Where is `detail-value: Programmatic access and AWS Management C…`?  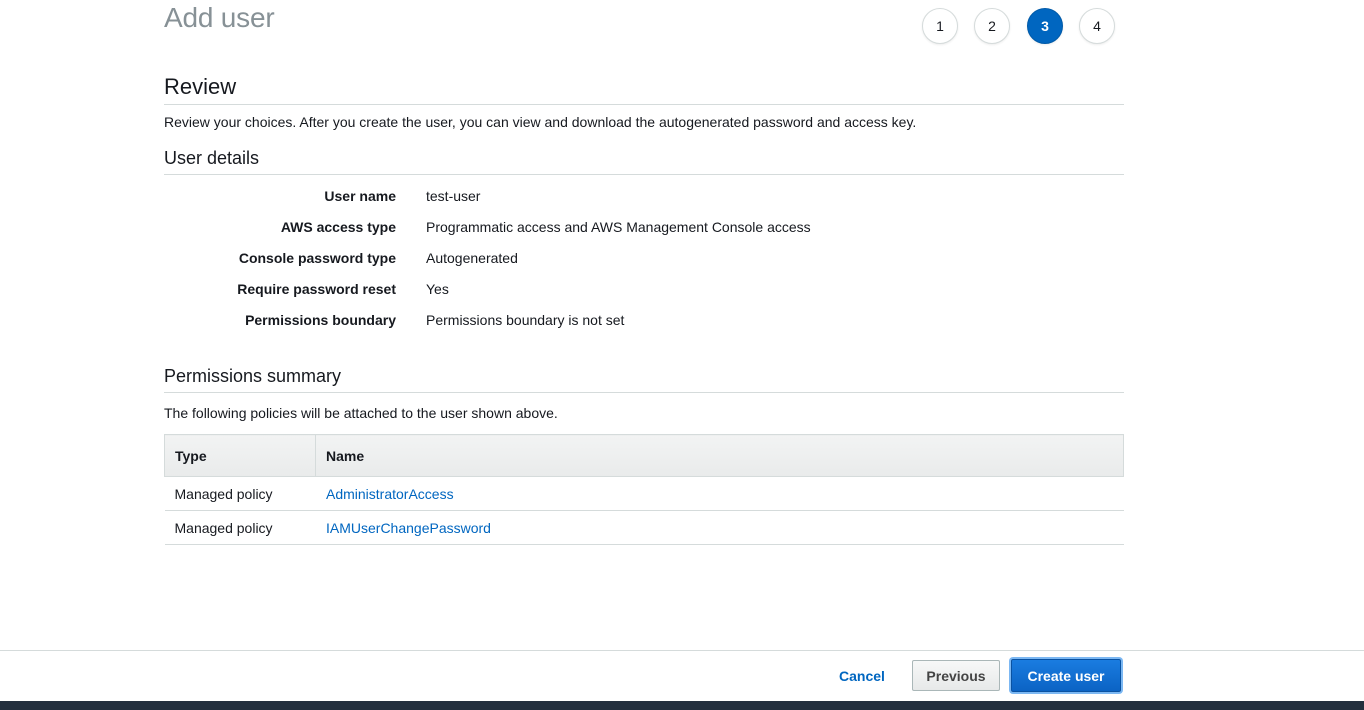
detail-value: Programmatic access and AWS Management C… is located at coordinates (618, 227).